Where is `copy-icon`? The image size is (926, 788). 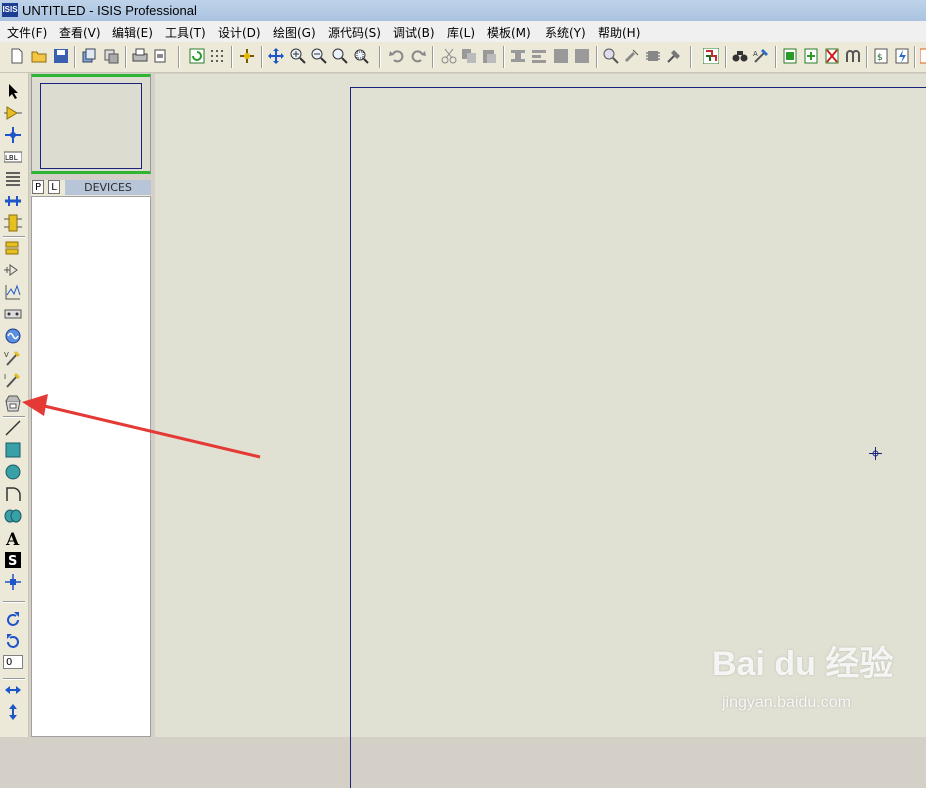
copy-icon is located at coordinates (469, 56).